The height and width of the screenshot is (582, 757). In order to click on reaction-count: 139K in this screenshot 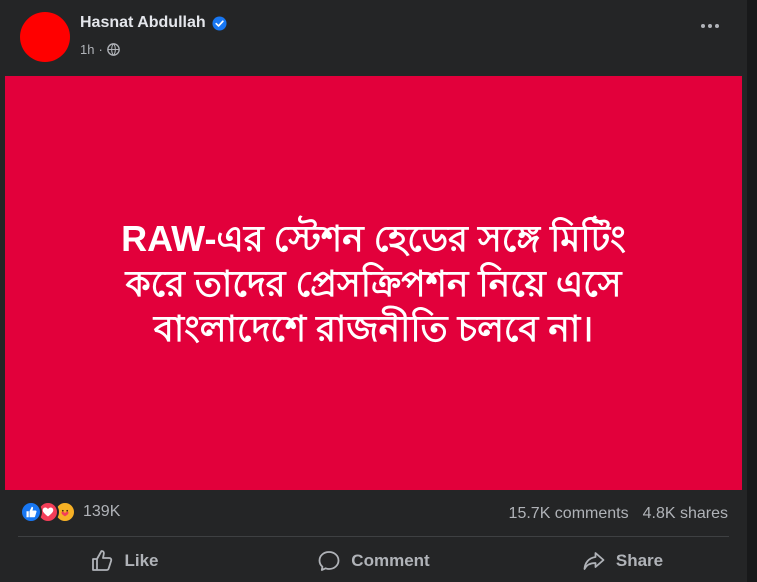, I will do `click(102, 511)`.